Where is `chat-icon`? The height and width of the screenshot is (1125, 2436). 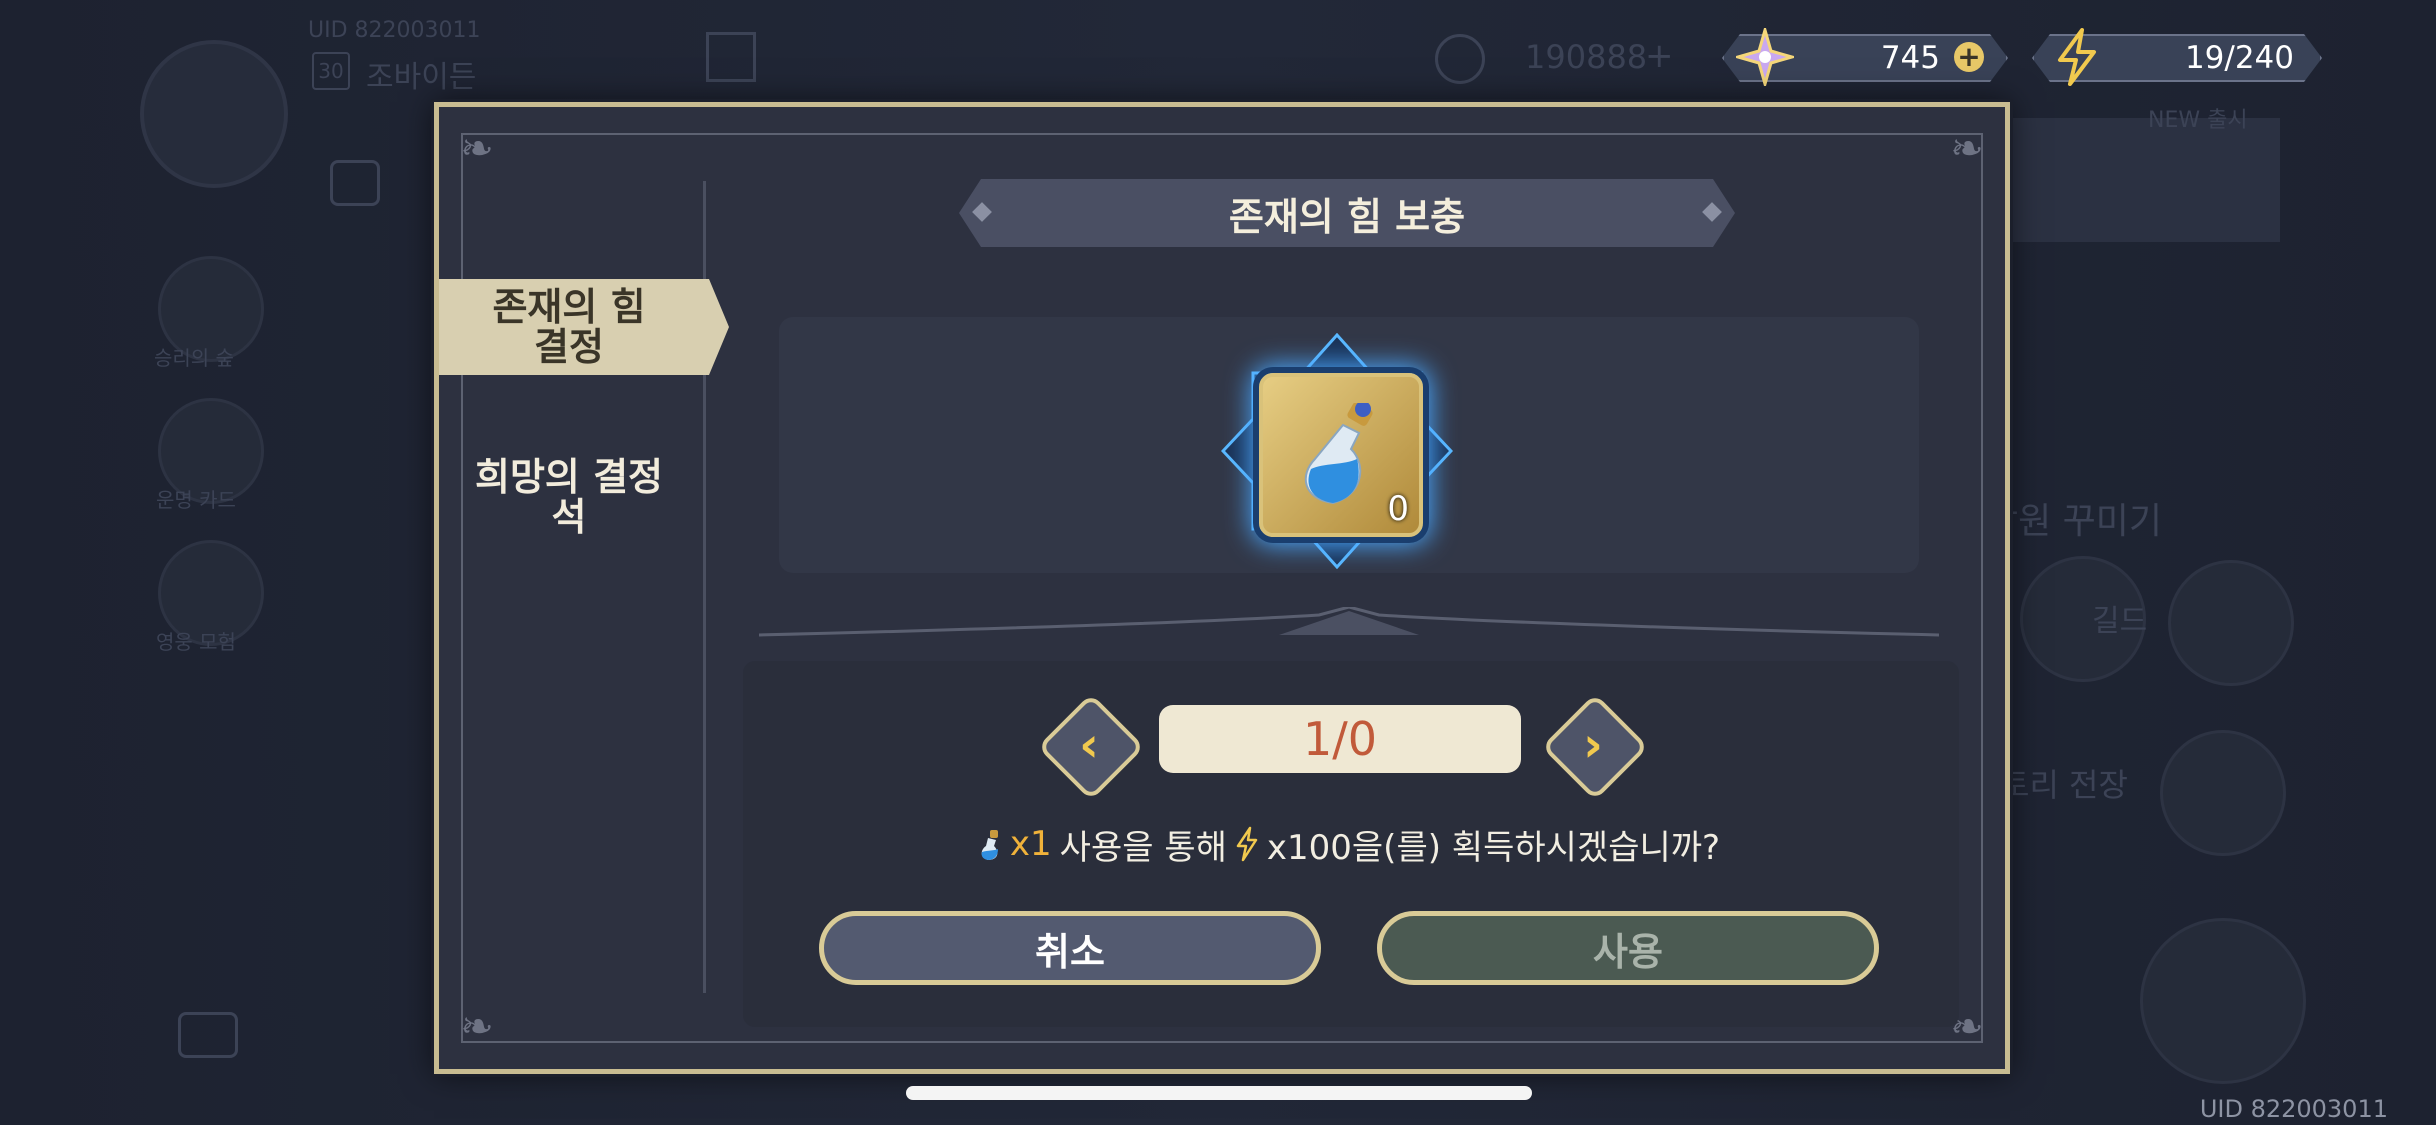
chat-icon is located at coordinates (208, 1035).